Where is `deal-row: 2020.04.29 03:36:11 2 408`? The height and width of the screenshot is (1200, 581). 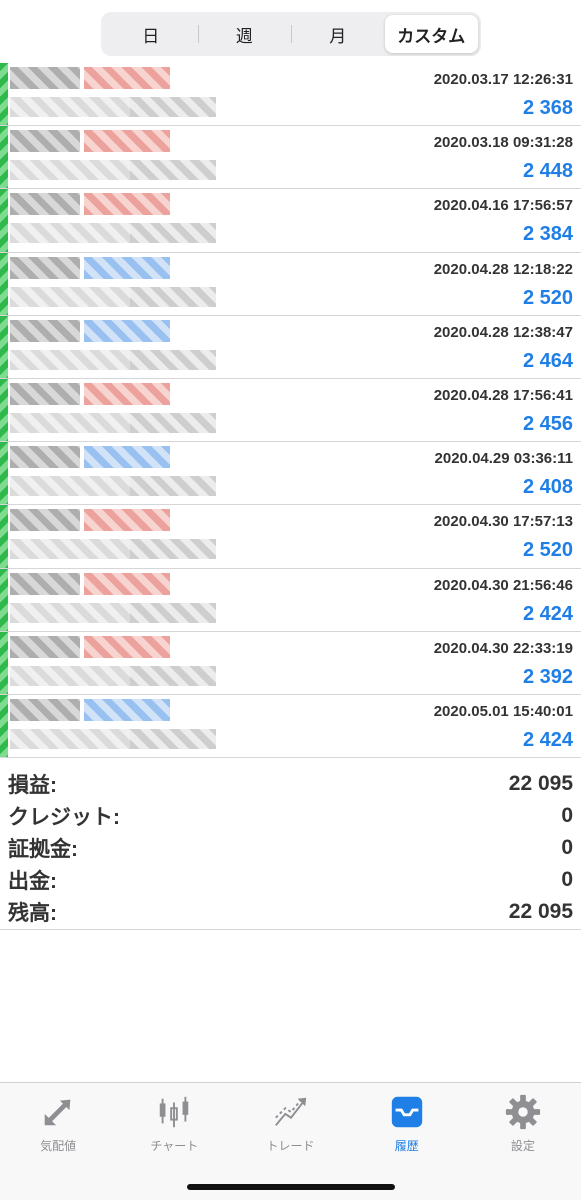
deal-row: 2020.04.29 03:36:11 2 408 is located at coordinates (290, 474).